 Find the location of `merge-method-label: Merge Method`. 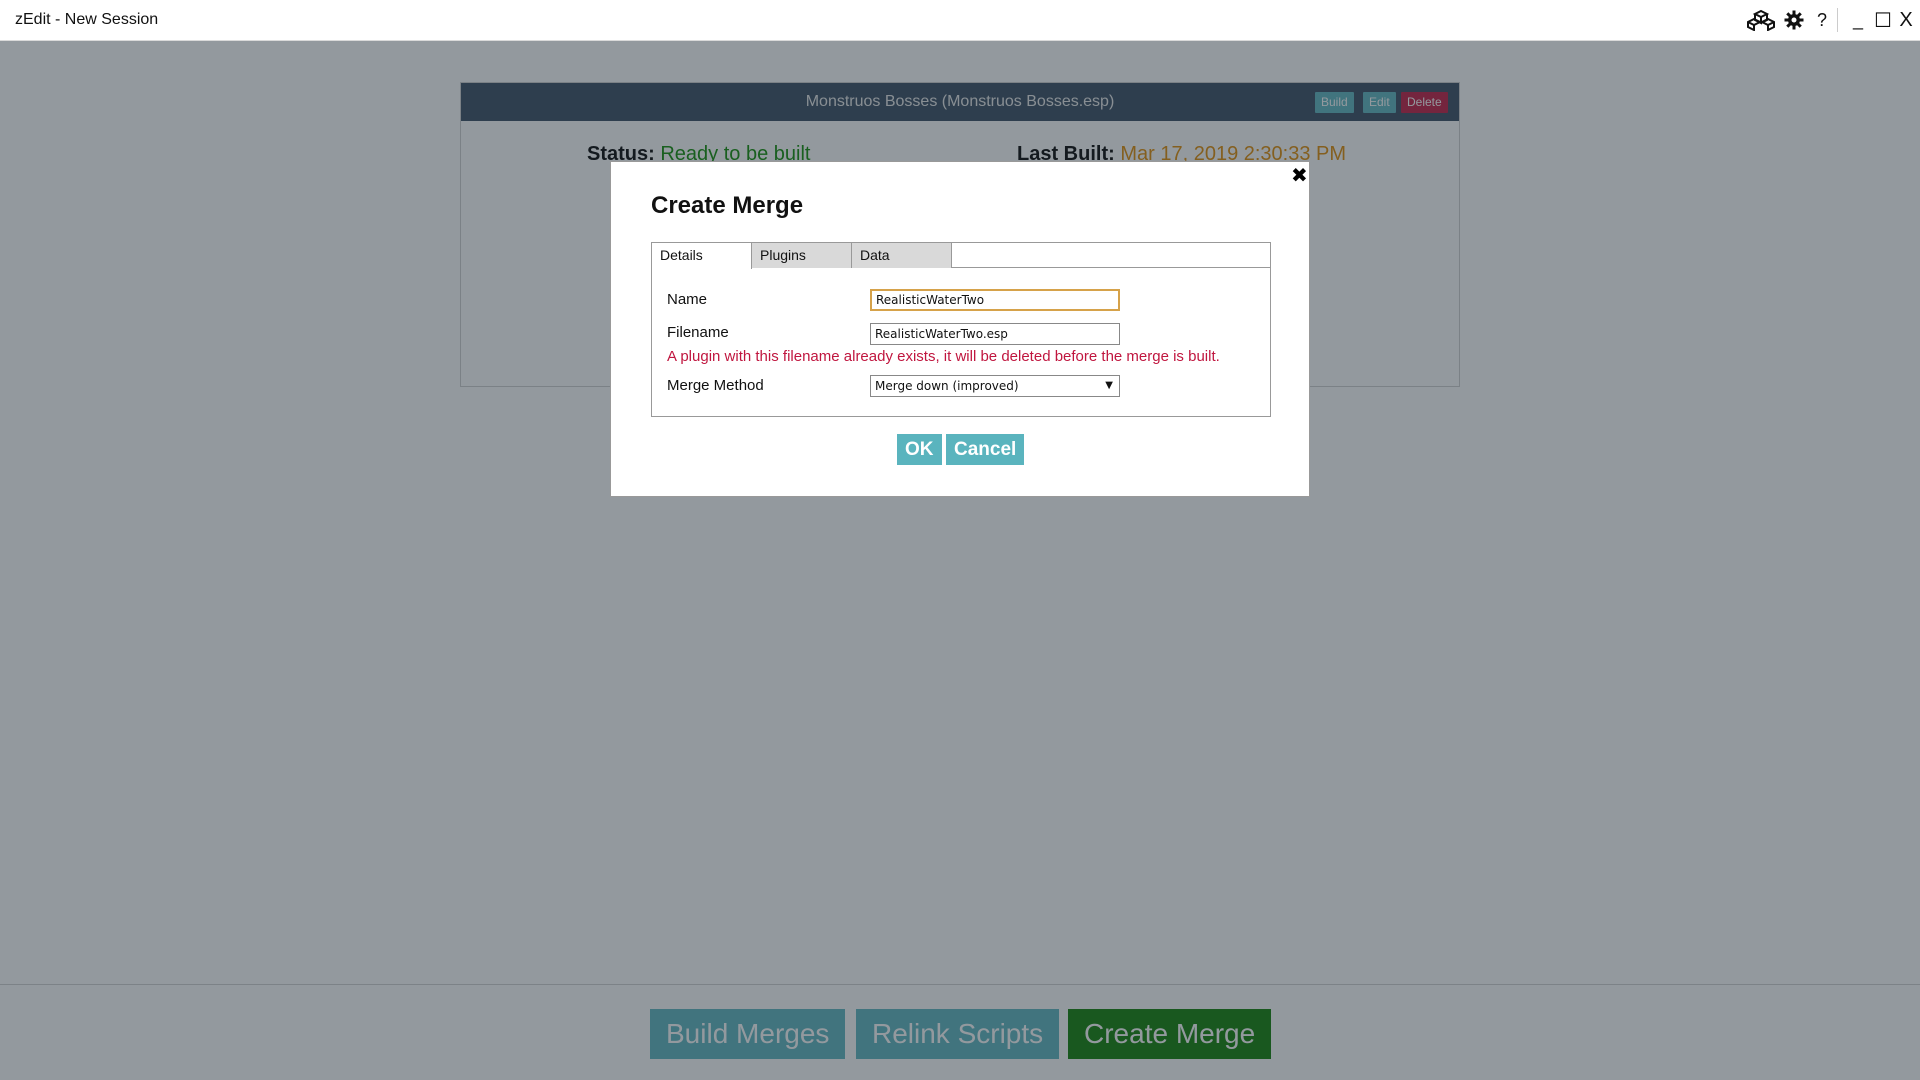

merge-method-label: Merge Method is located at coordinates (715, 385).